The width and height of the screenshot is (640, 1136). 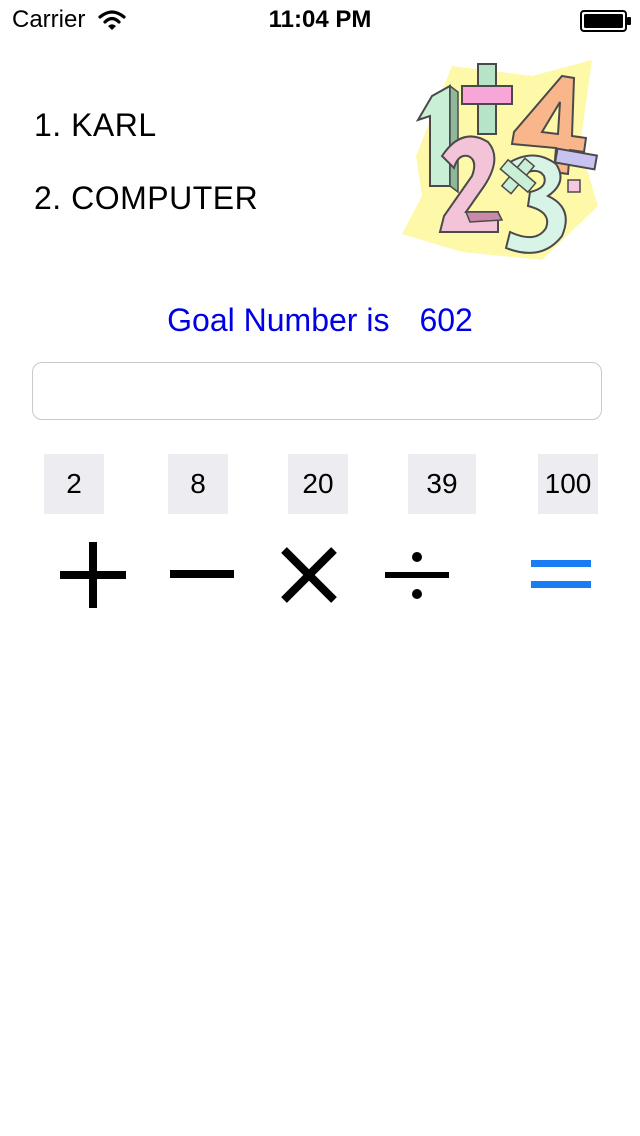 What do you see at coordinates (198, 484) in the screenshot?
I see `number-tile: 8` at bounding box center [198, 484].